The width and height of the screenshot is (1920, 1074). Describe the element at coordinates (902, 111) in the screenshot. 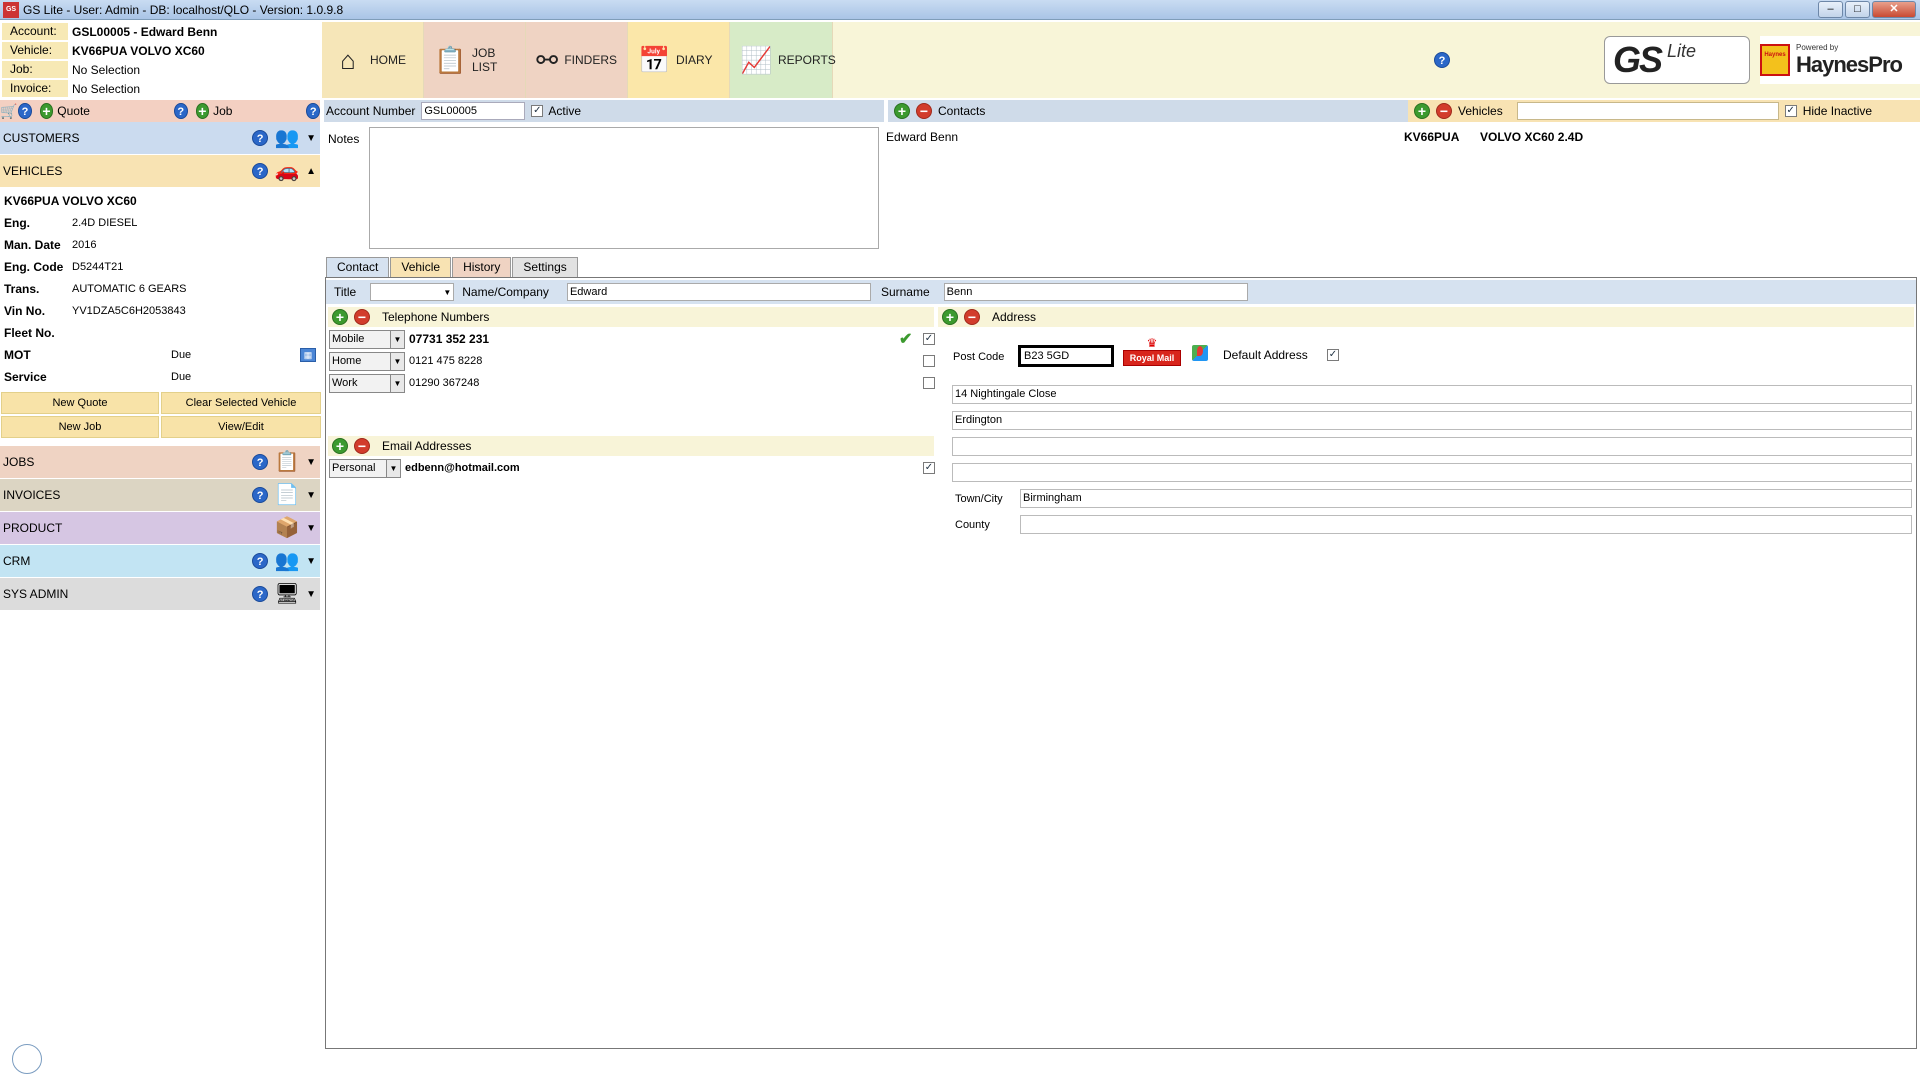

I see `add-contact-icon: +` at that location.